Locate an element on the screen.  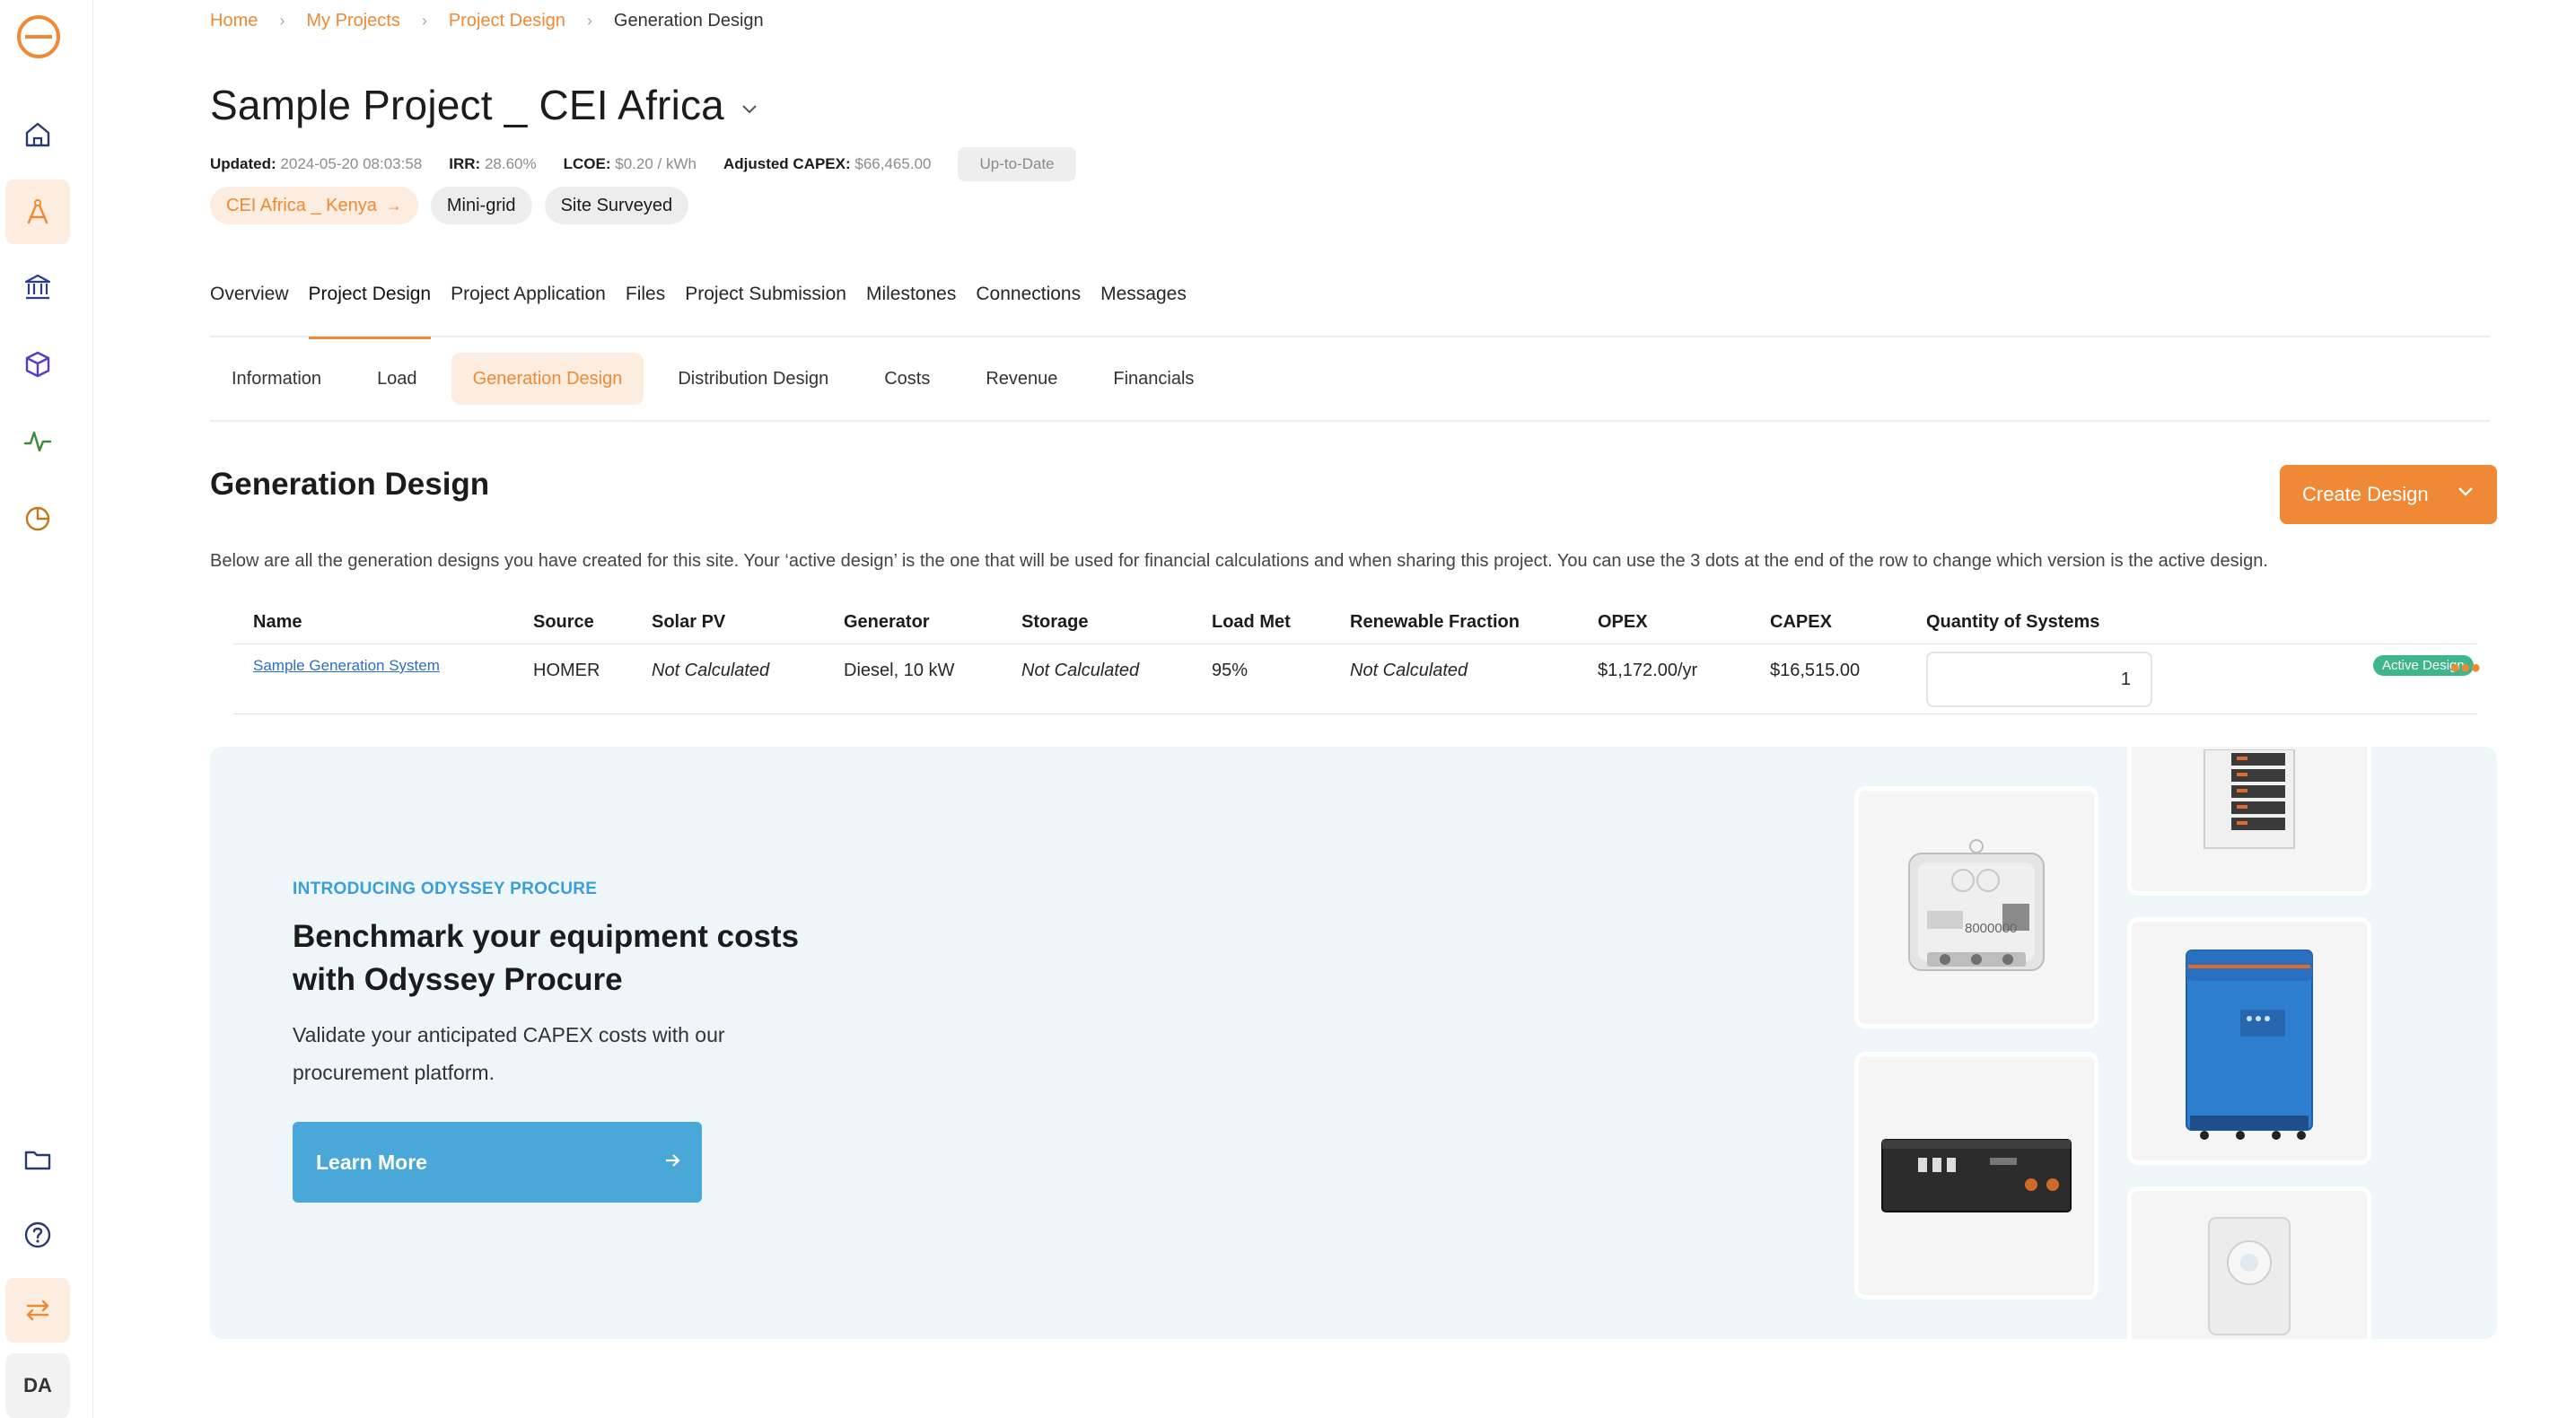
meta-capex: Adjusted CAPEX: $66,465.00 is located at coordinates (827, 163).